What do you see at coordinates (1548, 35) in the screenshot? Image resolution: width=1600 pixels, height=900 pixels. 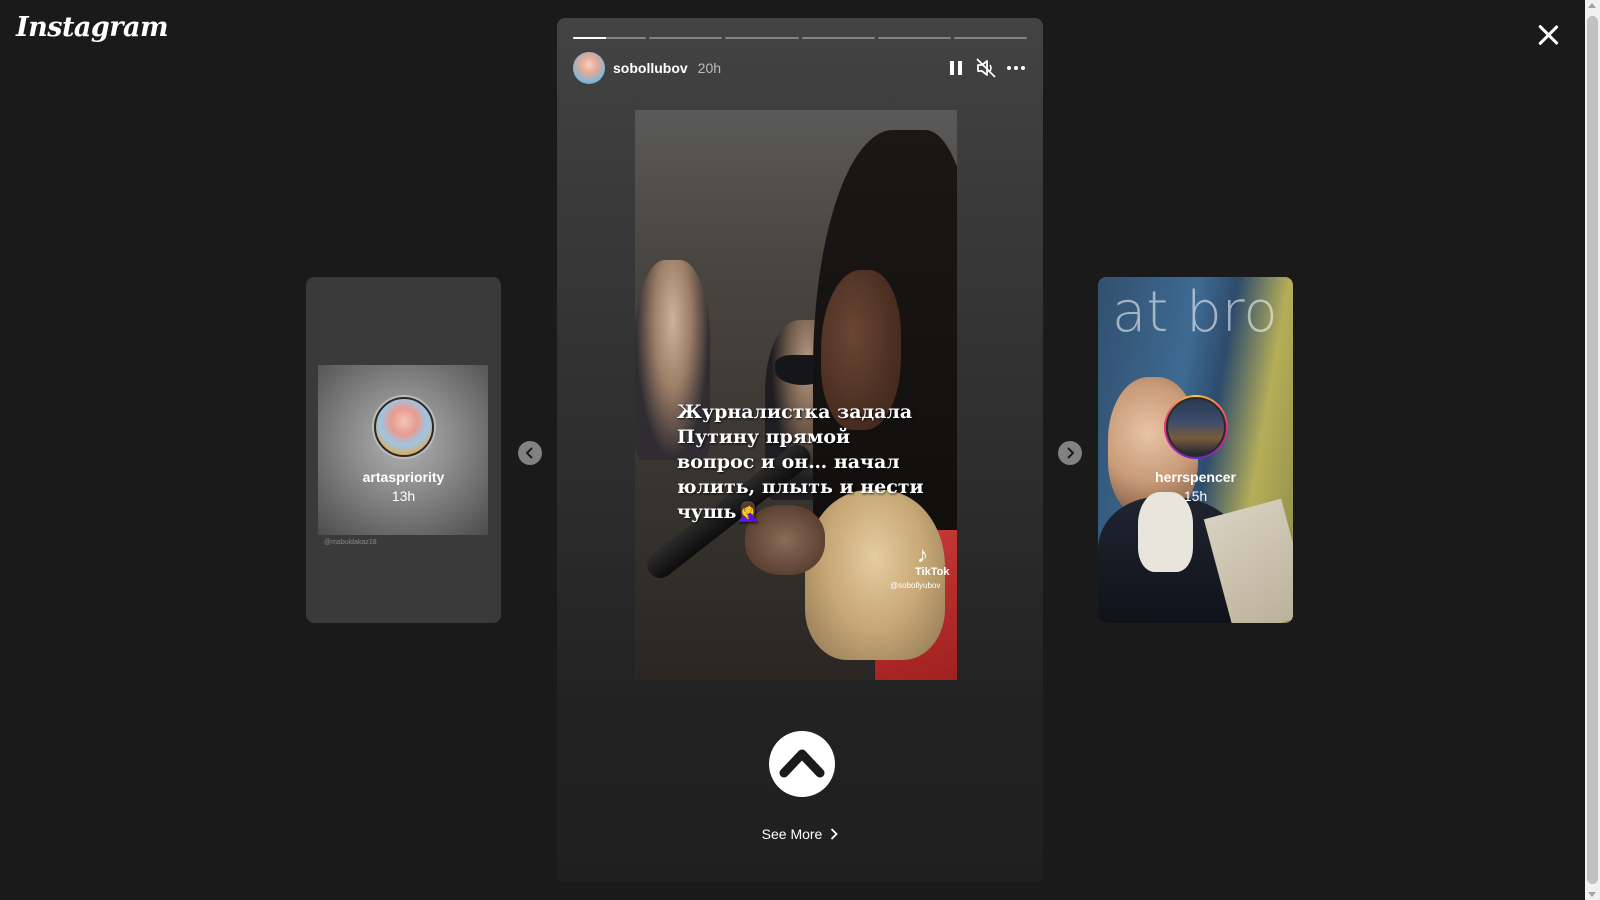 I see `close-icon` at bounding box center [1548, 35].